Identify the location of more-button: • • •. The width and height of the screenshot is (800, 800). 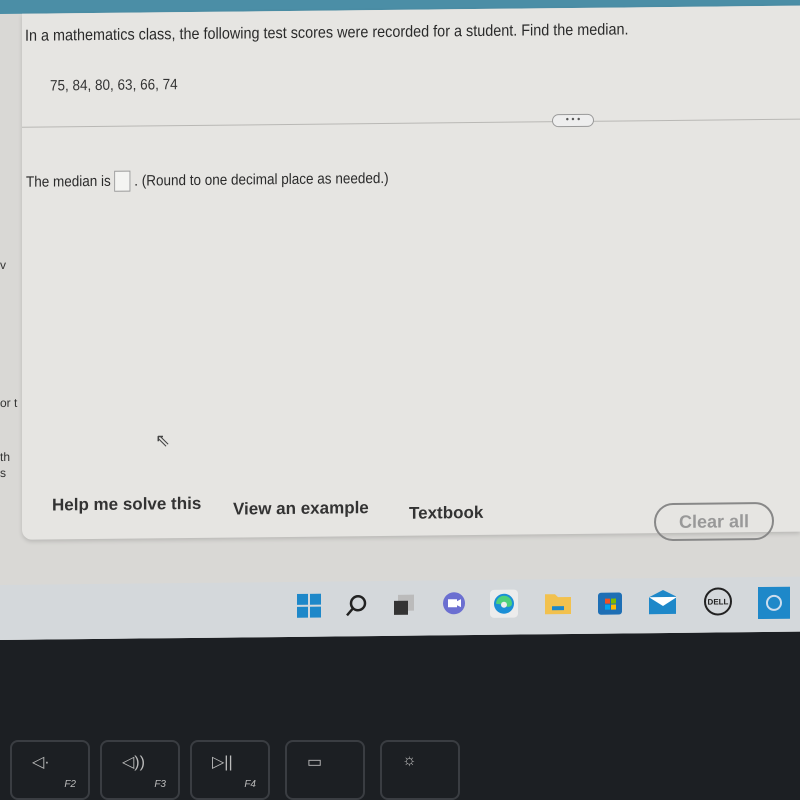
(573, 120).